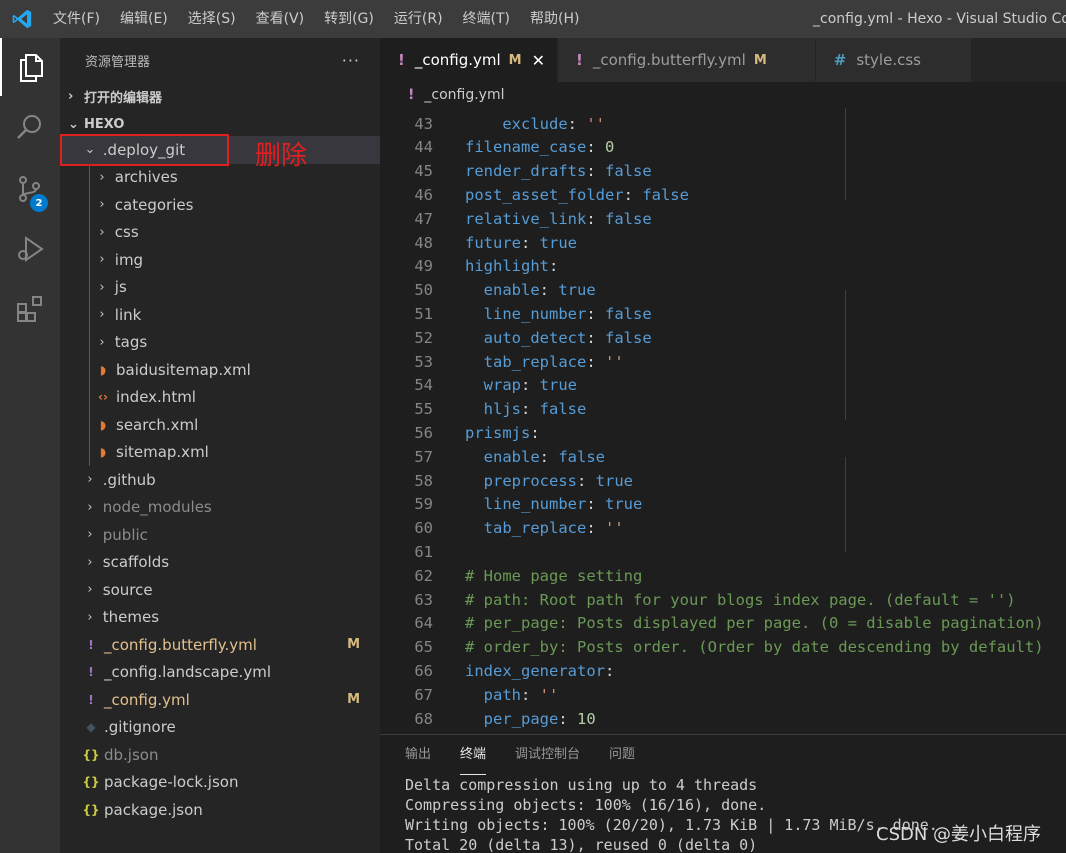 This screenshot has width=1066, height=853. Describe the element at coordinates (220, 425) in the screenshot. I see `tree-item: ◗ search.xml` at that location.